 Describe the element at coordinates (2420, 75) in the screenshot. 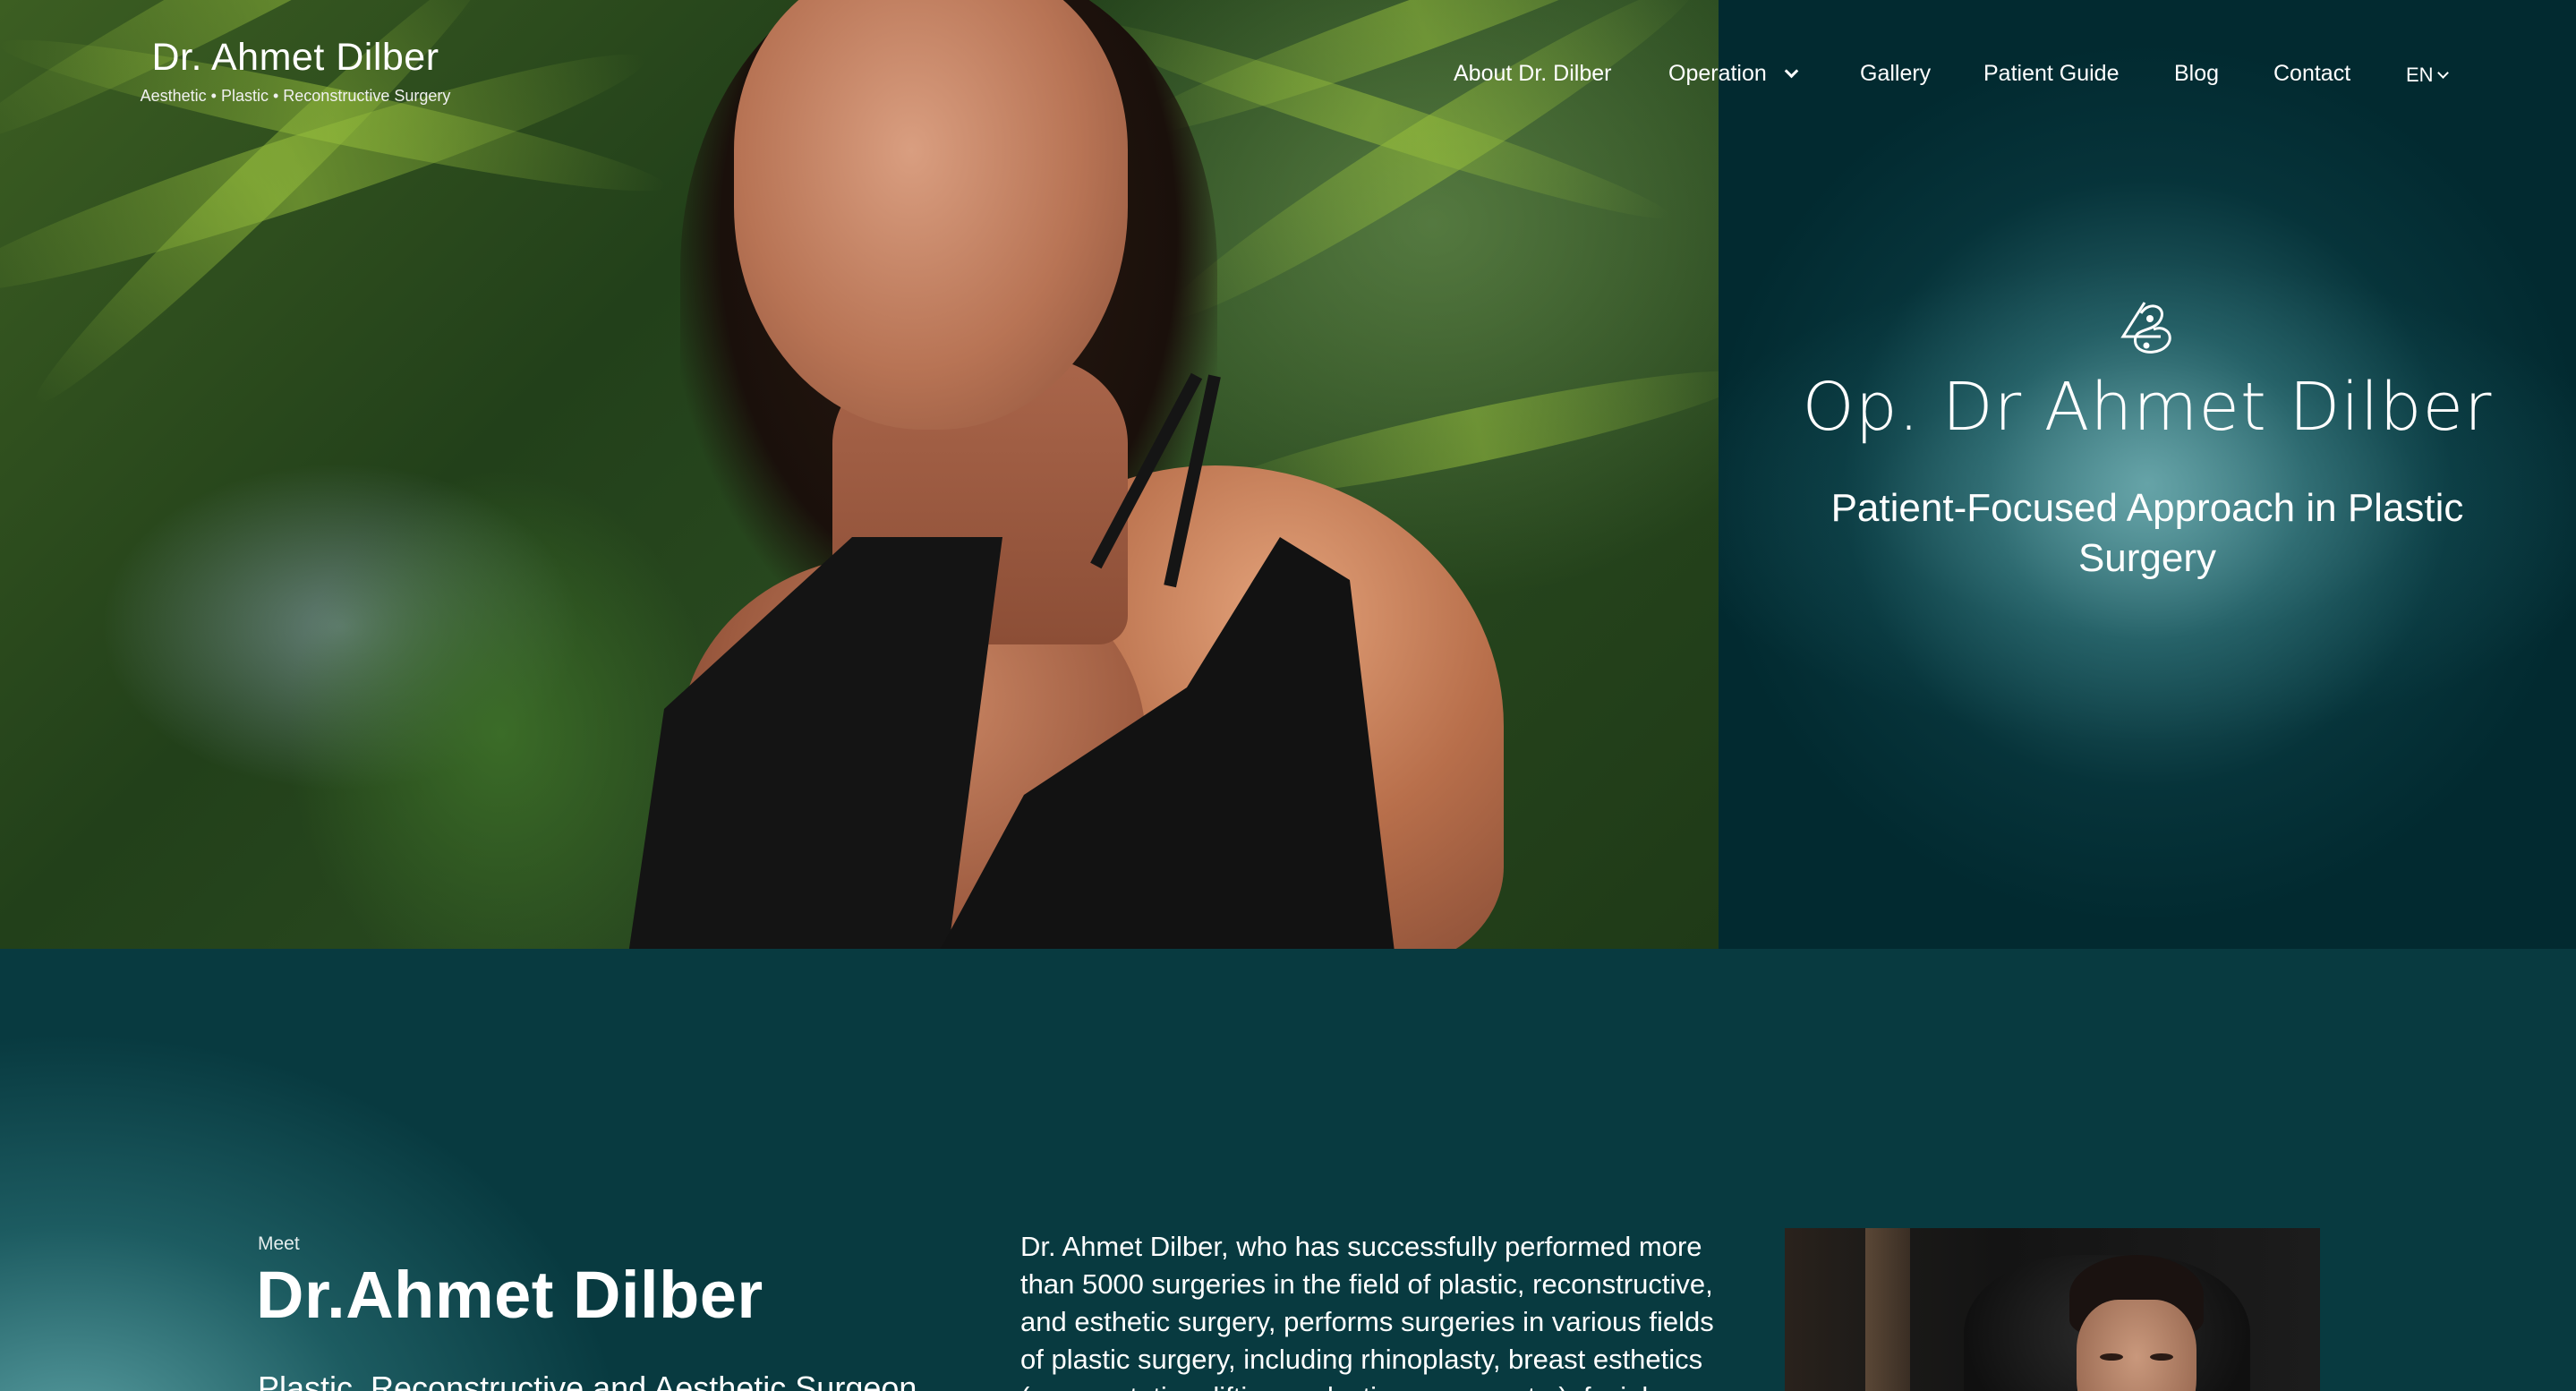

I see `language-label: EN` at that location.